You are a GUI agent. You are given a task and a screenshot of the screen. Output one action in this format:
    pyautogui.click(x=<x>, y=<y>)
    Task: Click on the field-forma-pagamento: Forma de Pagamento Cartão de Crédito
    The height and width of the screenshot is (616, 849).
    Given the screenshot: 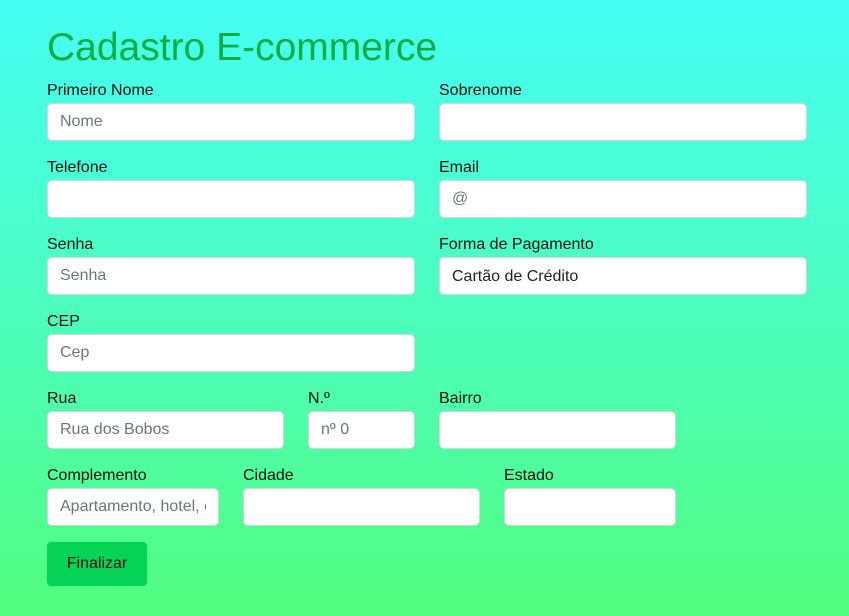 What is the action you would take?
    pyautogui.click(x=623, y=265)
    